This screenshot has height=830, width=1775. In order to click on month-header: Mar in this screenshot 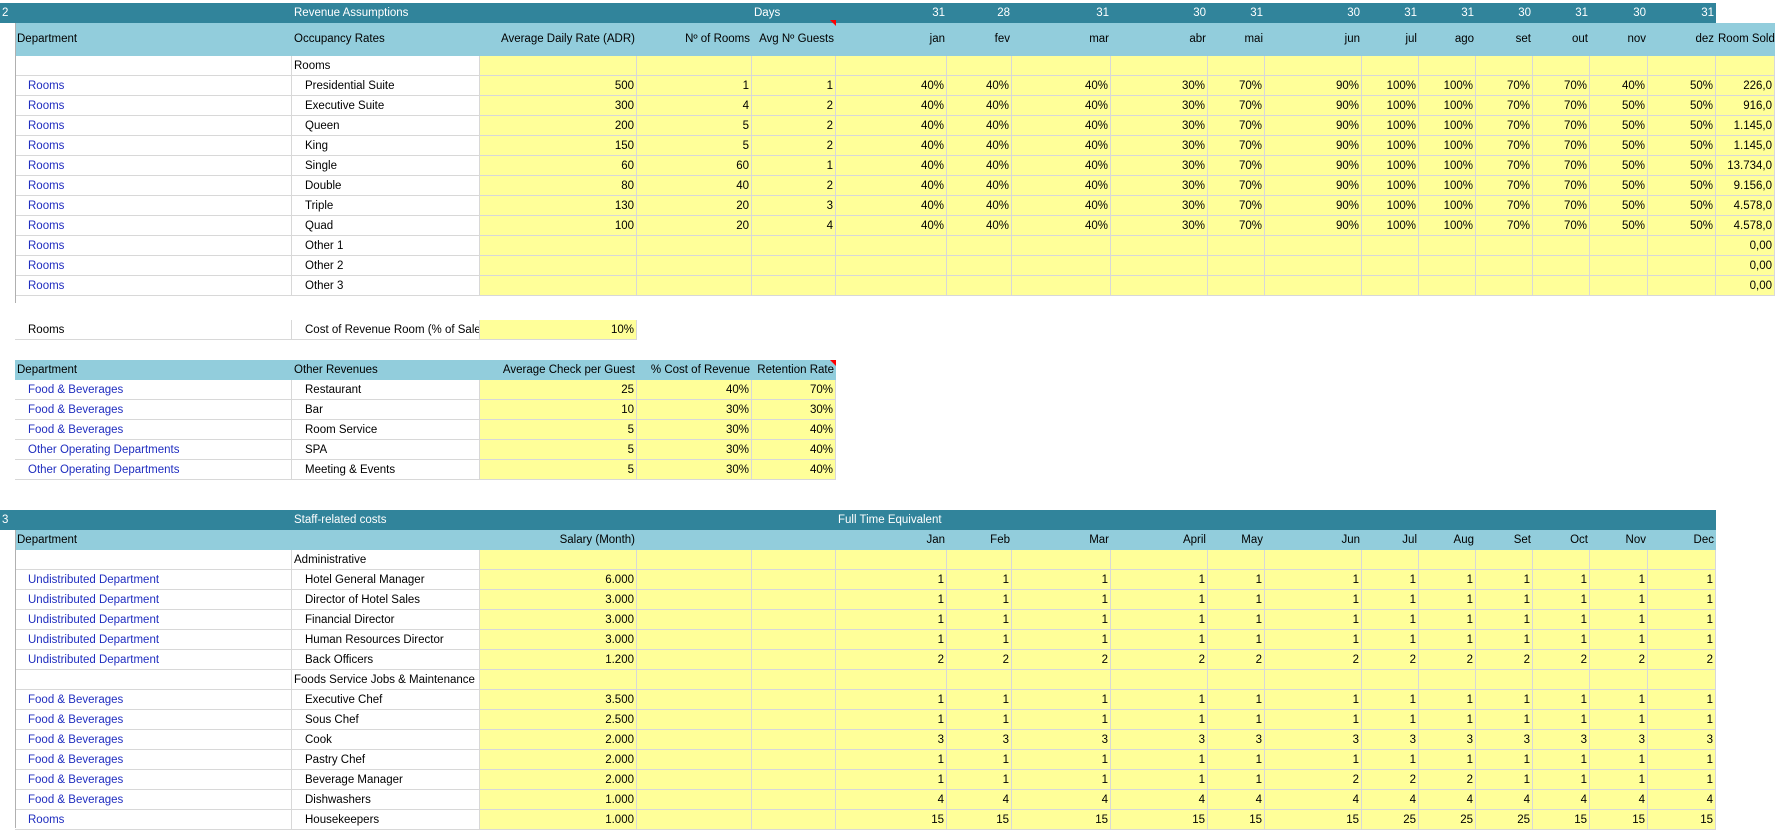, I will do `click(1061, 540)`.